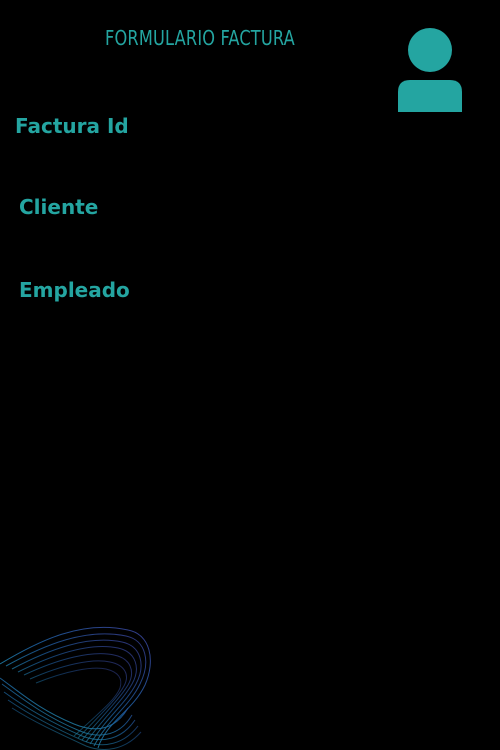 Image resolution: width=500 pixels, height=750 pixels. I want to click on page-title: Formulario Factura, so click(200, 38).